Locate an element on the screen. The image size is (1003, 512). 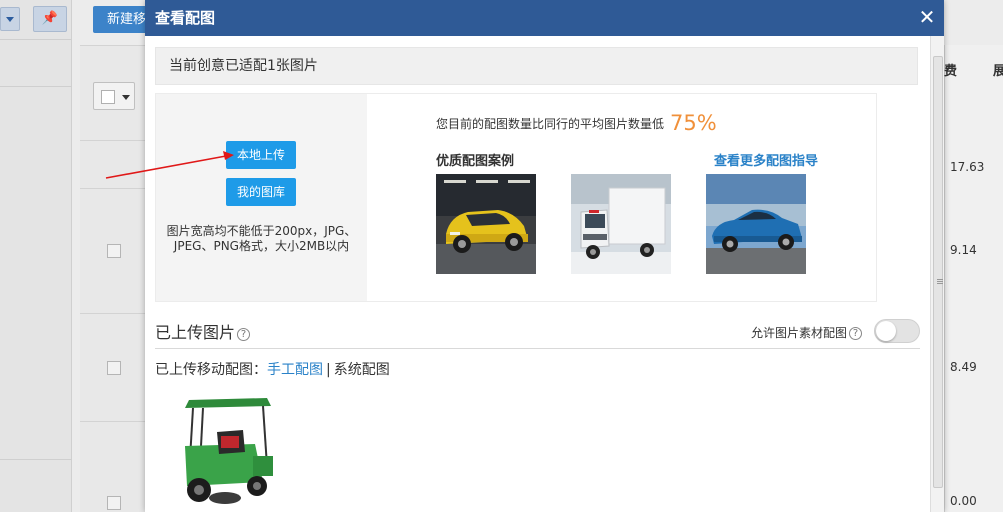
uploaded-image-thumbnail is located at coordinates (224, 449).